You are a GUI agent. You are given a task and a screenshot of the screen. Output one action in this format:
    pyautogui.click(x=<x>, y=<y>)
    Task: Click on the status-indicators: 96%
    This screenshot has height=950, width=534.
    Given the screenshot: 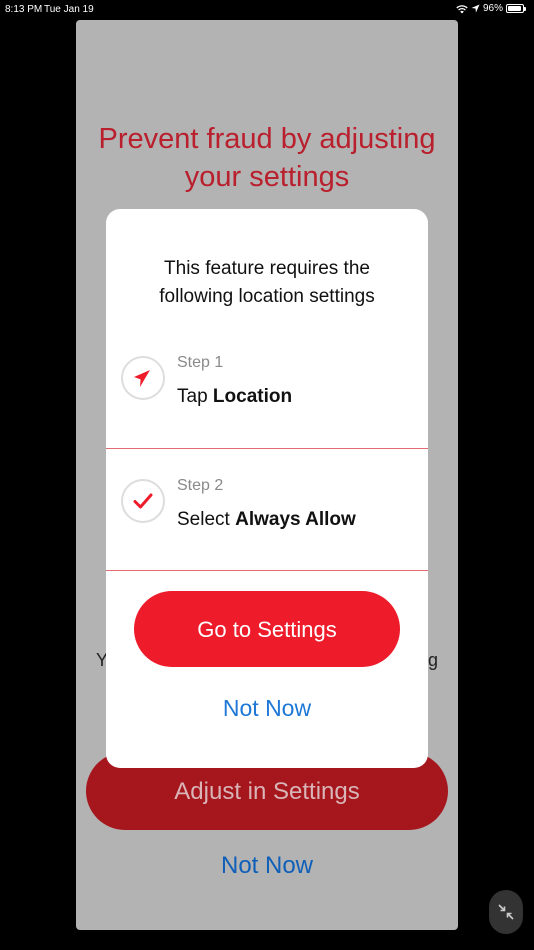 What is the action you would take?
    pyautogui.click(x=491, y=8)
    